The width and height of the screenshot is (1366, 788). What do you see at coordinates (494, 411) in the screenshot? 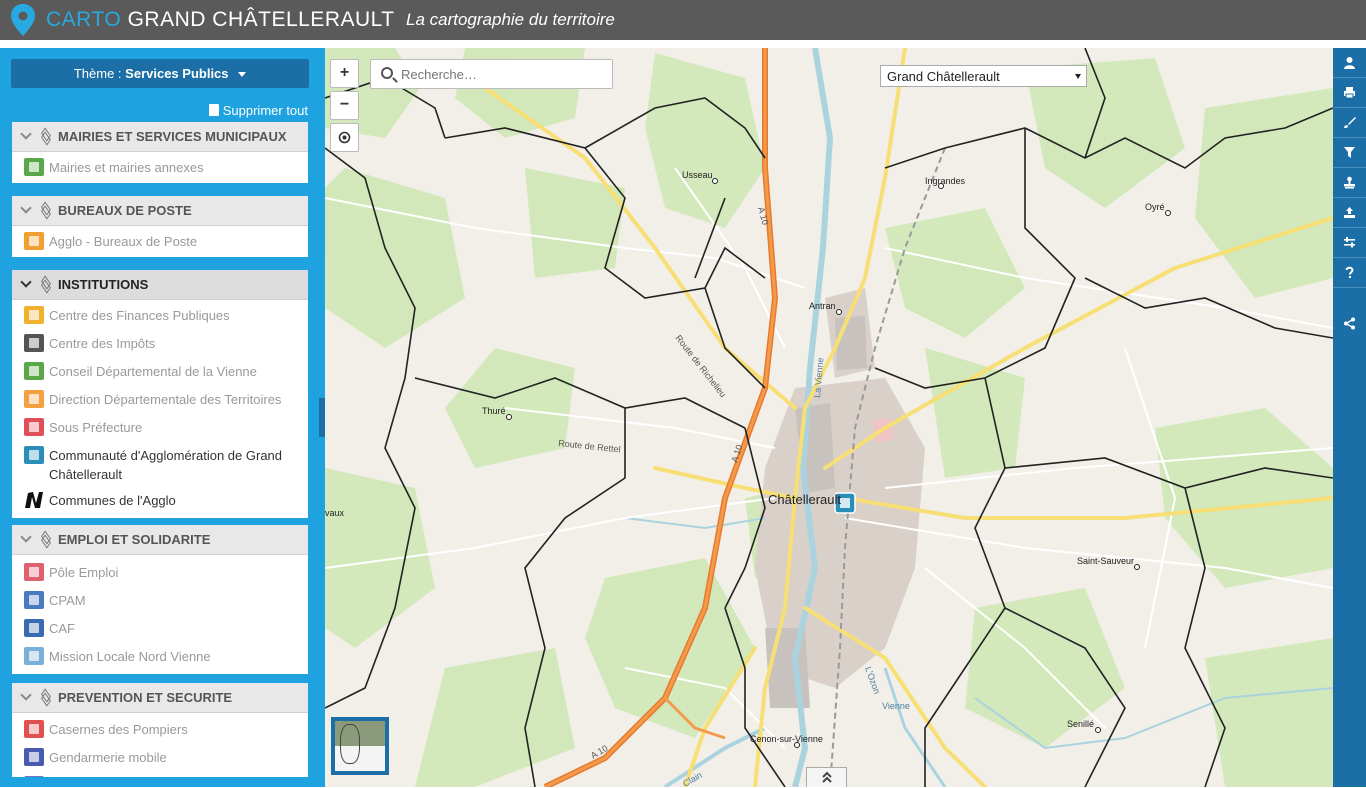
I see `place-label: Thuré` at bounding box center [494, 411].